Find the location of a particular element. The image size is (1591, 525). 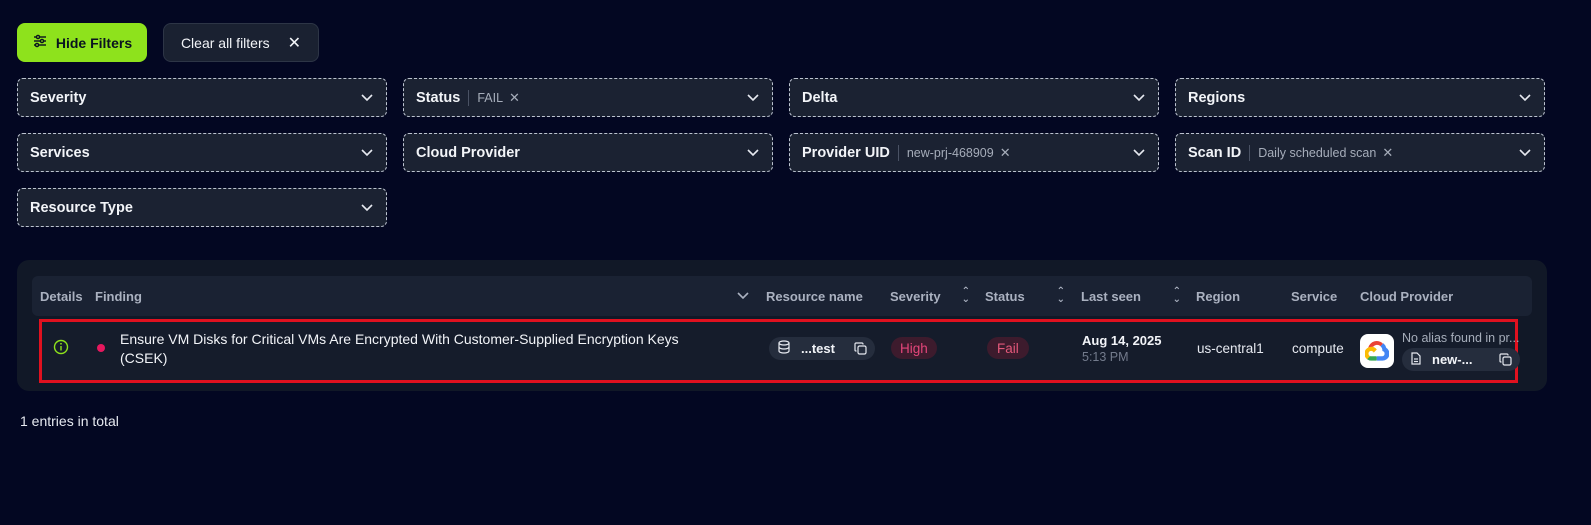

header-region: Region is located at coordinates (1218, 296).